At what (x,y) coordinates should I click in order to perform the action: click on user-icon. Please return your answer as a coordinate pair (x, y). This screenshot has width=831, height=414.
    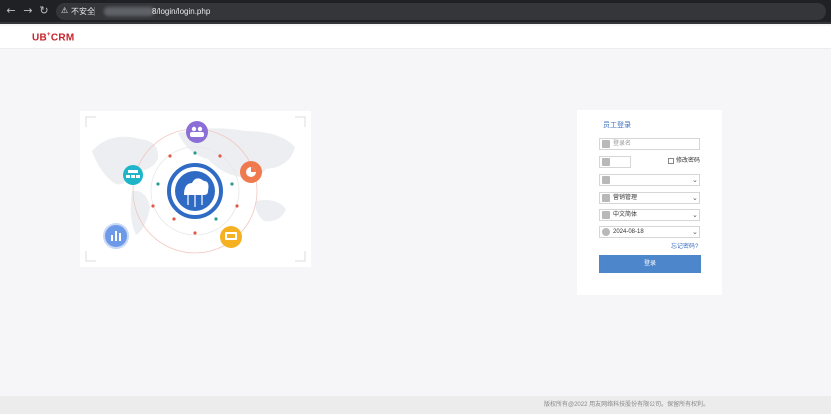
    Looking at the image, I should click on (606, 144).